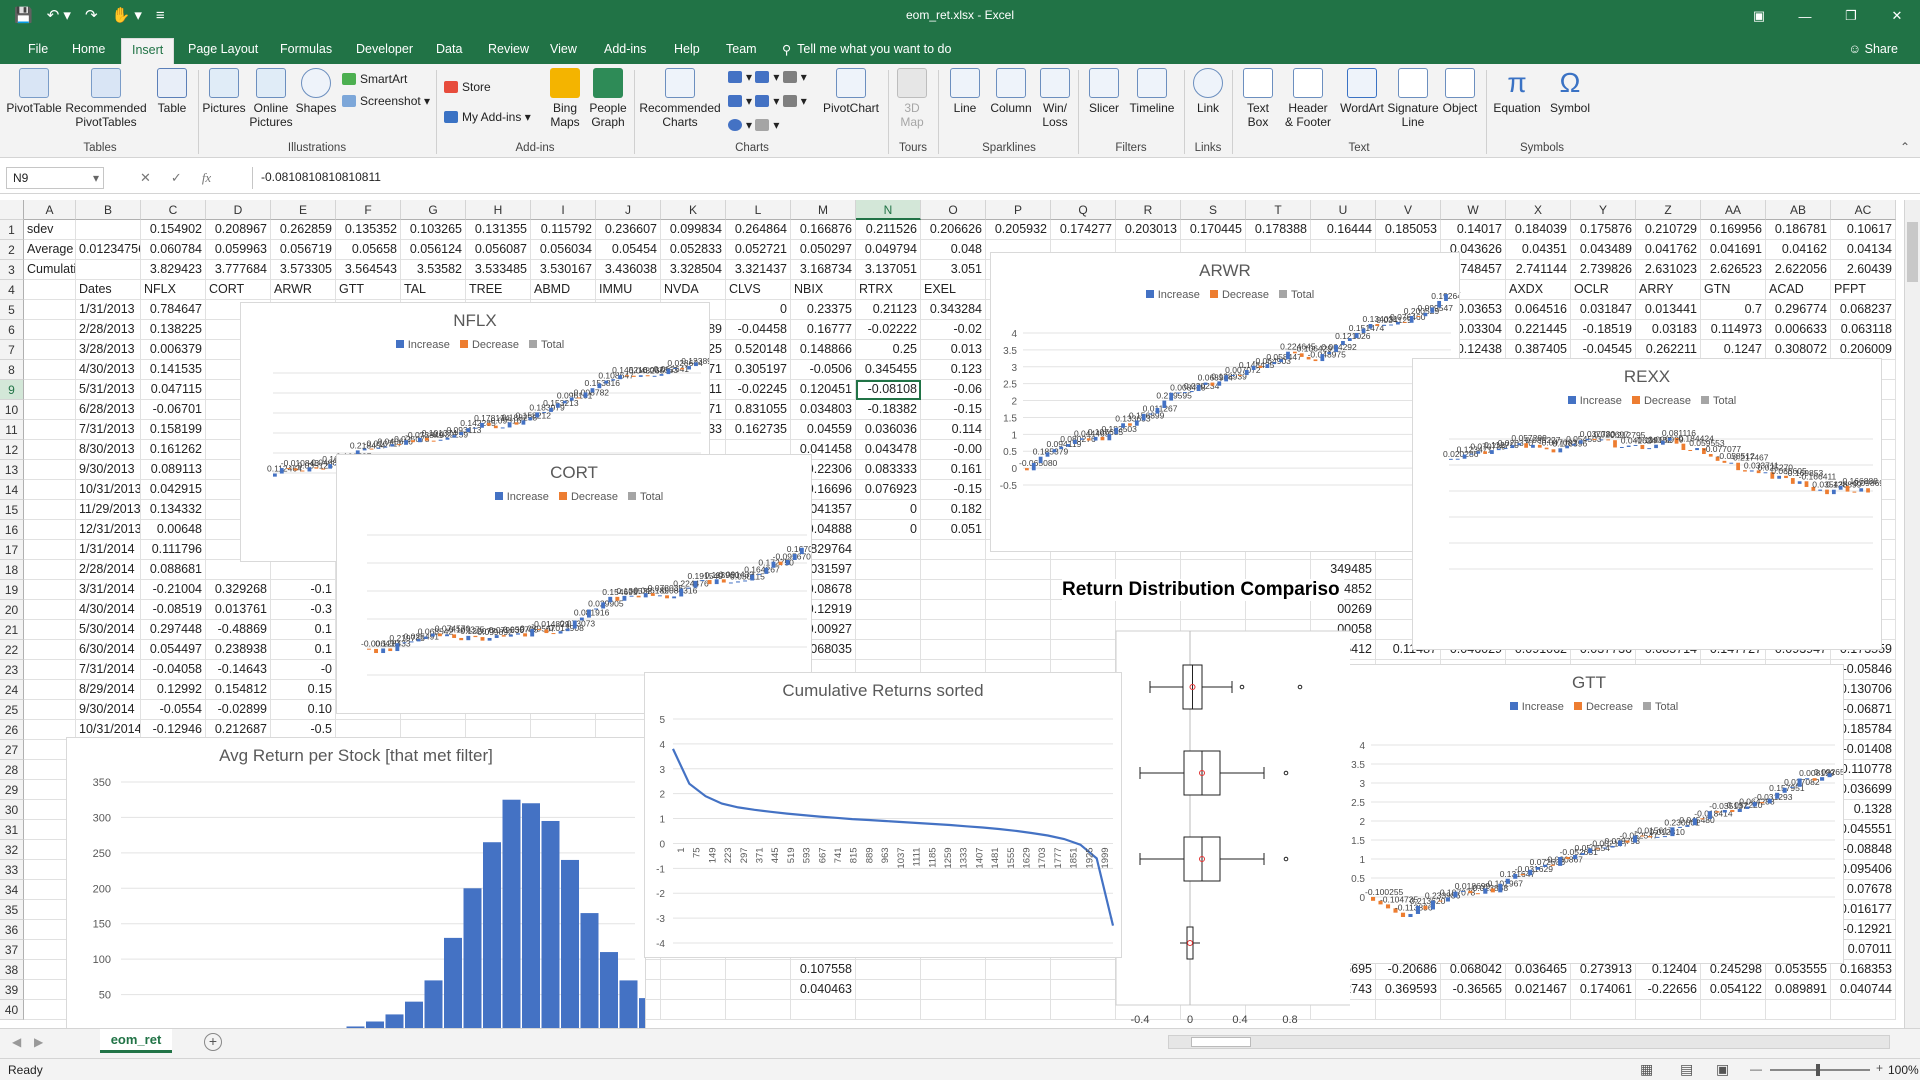 Image resolution: width=1920 pixels, height=1080 pixels. Describe the element at coordinates (368, 210) in the screenshot. I see `column-header-f: F` at that location.